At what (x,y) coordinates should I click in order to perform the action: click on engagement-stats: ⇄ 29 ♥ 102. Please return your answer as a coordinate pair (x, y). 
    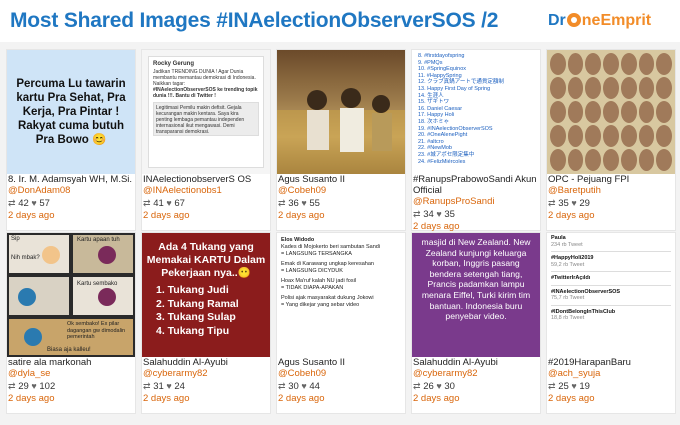
    Looking at the image, I should click on (32, 386).